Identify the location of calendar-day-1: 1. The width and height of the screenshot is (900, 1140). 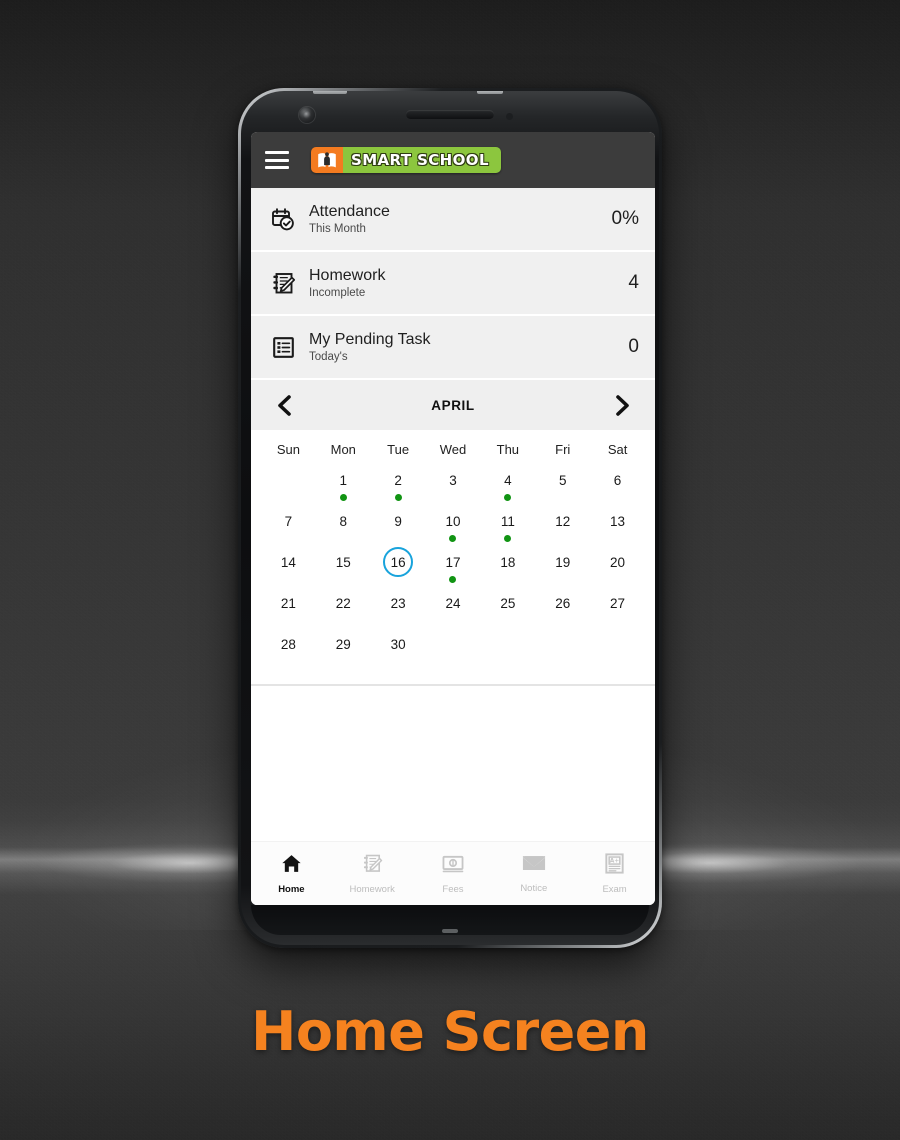
(343, 483).